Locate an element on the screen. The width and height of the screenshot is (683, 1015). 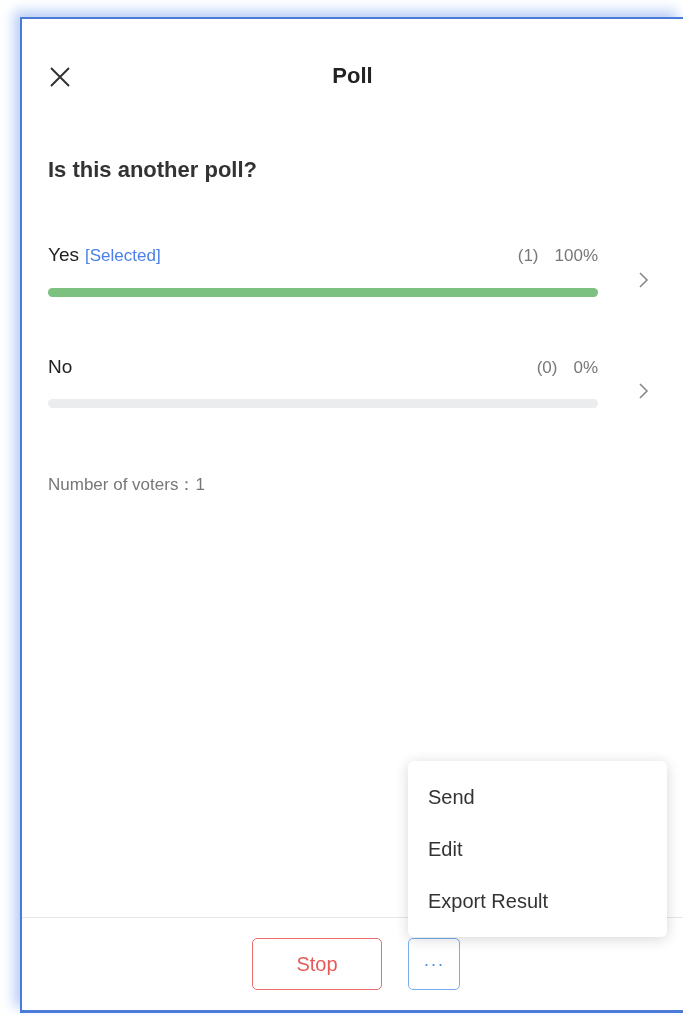
menu-item: Export Result is located at coordinates (537, 901).